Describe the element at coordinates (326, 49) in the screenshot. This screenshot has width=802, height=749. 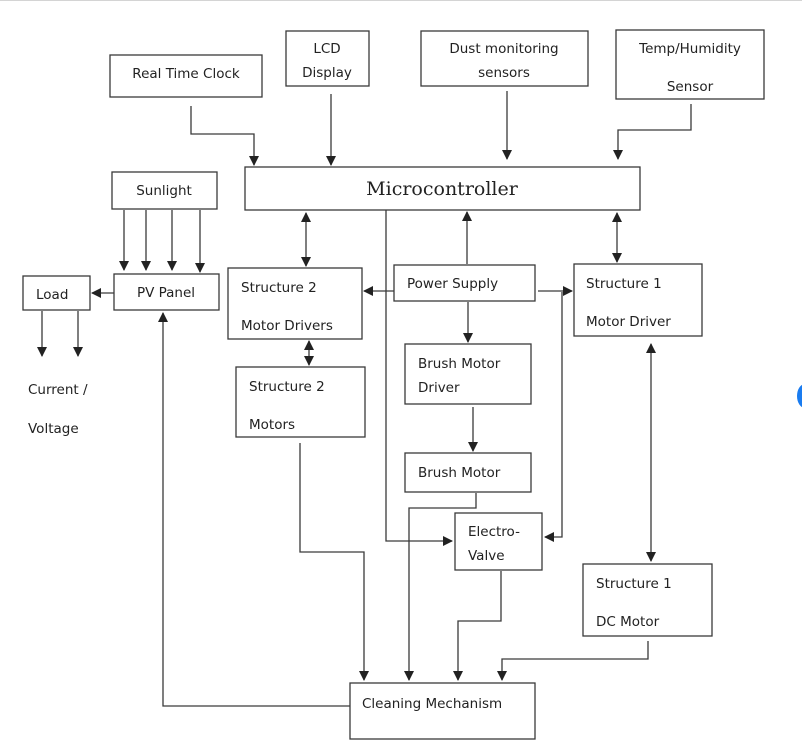
I see `block-label: LCD` at that location.